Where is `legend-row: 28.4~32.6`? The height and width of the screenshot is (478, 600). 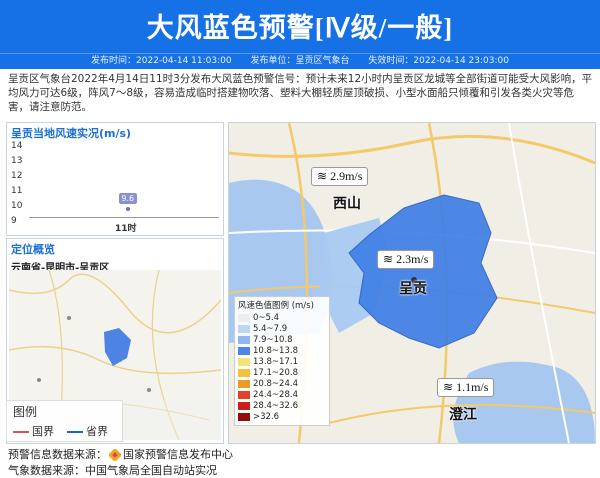 legend-row: 28.4~32.6 is located at coordinates (282, 406).